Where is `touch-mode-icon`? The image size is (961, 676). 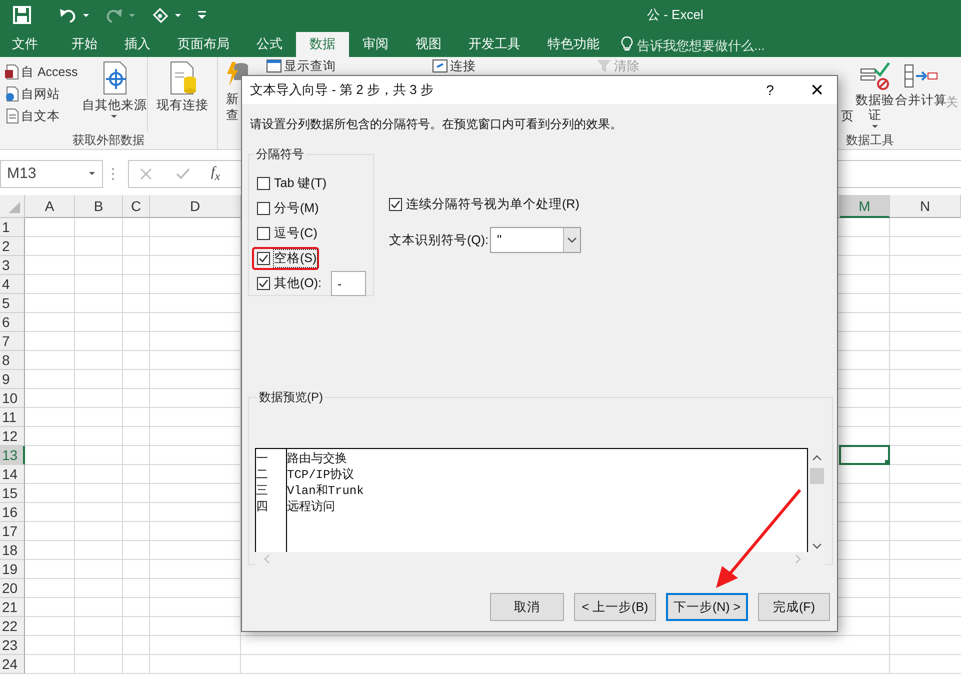
touch-mode-icon is located at coordinates (160, 15).